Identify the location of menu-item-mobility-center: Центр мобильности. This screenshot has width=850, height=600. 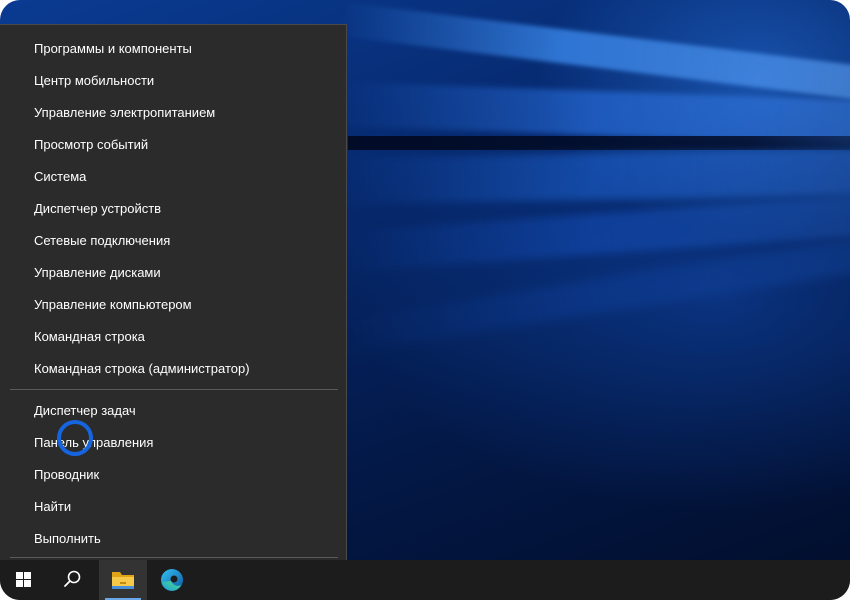
(173, 81).